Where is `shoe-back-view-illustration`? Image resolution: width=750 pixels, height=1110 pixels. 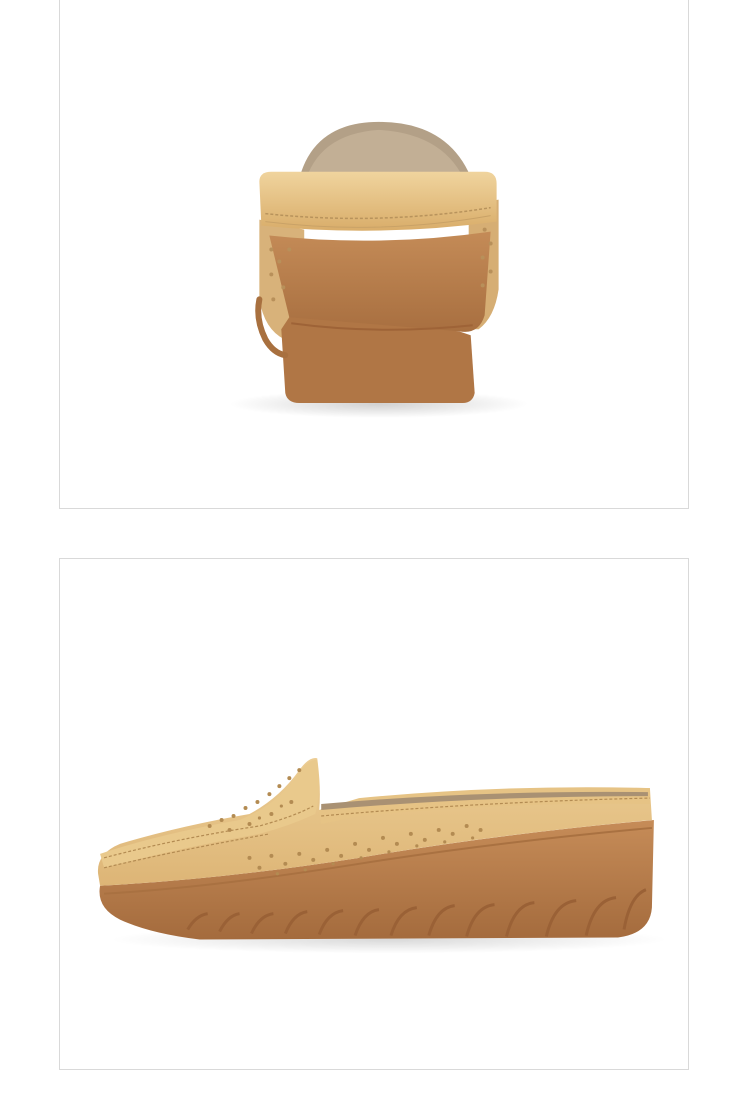 shoe-back-view-illustration is located at coordinates (379, 269).